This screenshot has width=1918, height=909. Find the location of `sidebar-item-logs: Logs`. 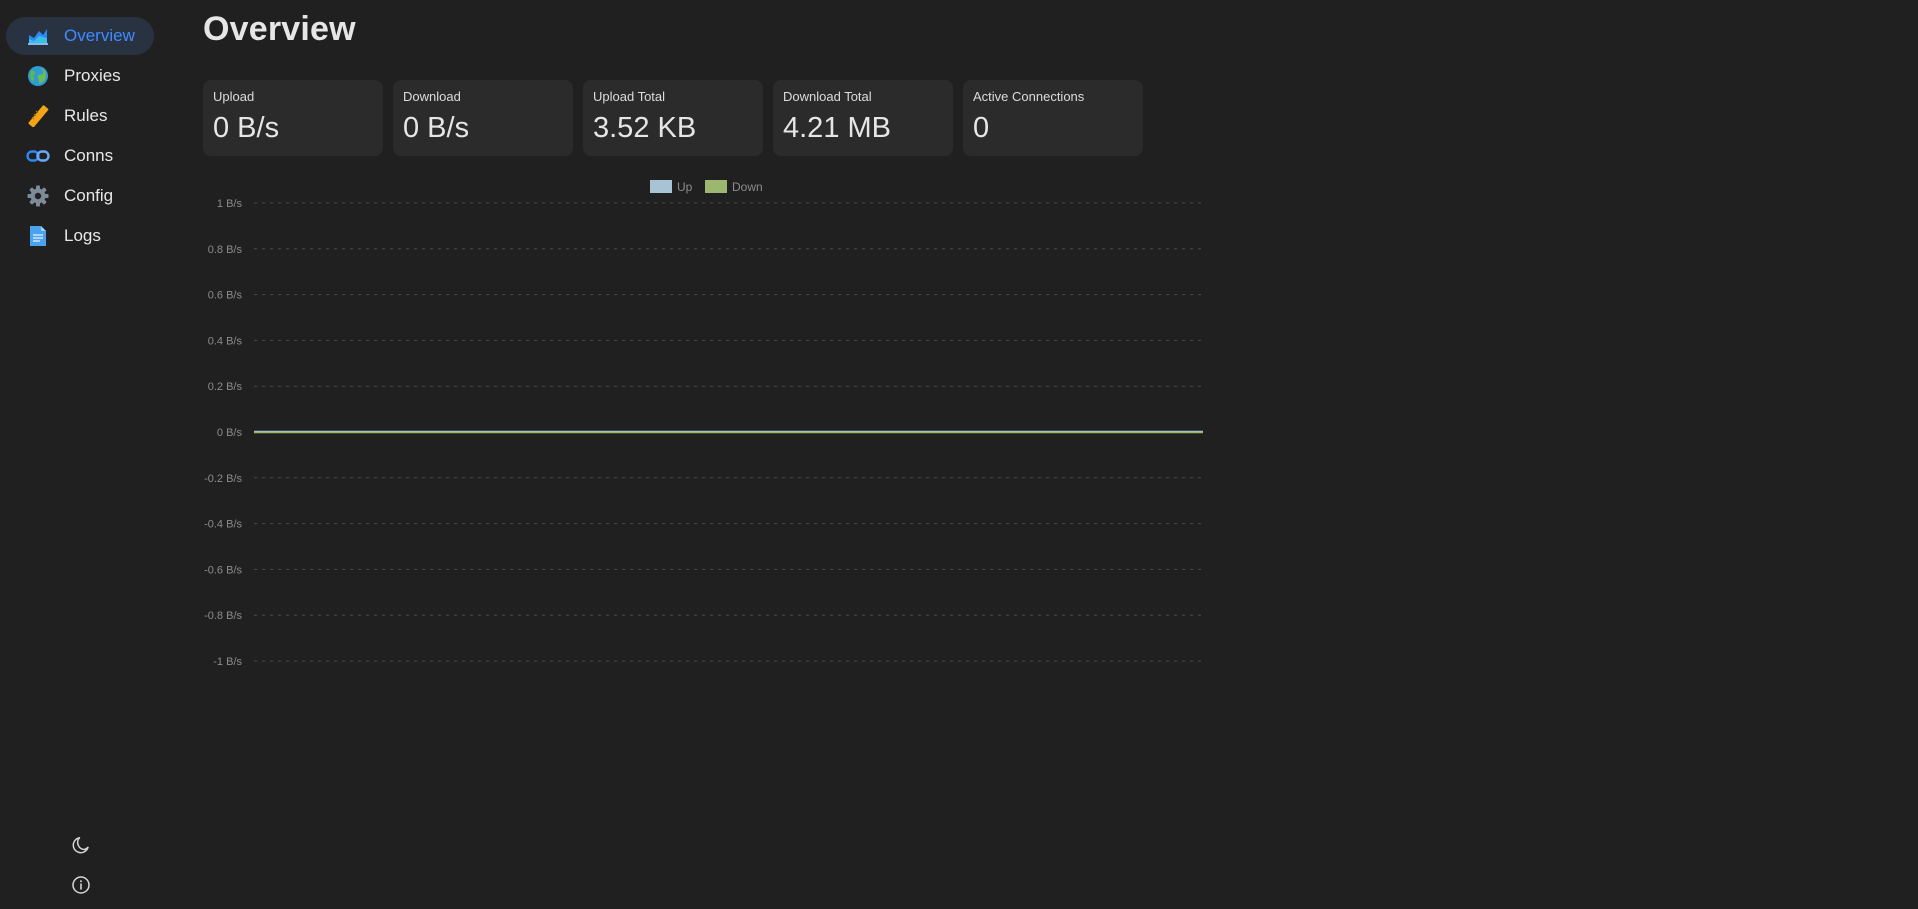

sidebar-item-logs: Logs is located at coordinates (80, 236).